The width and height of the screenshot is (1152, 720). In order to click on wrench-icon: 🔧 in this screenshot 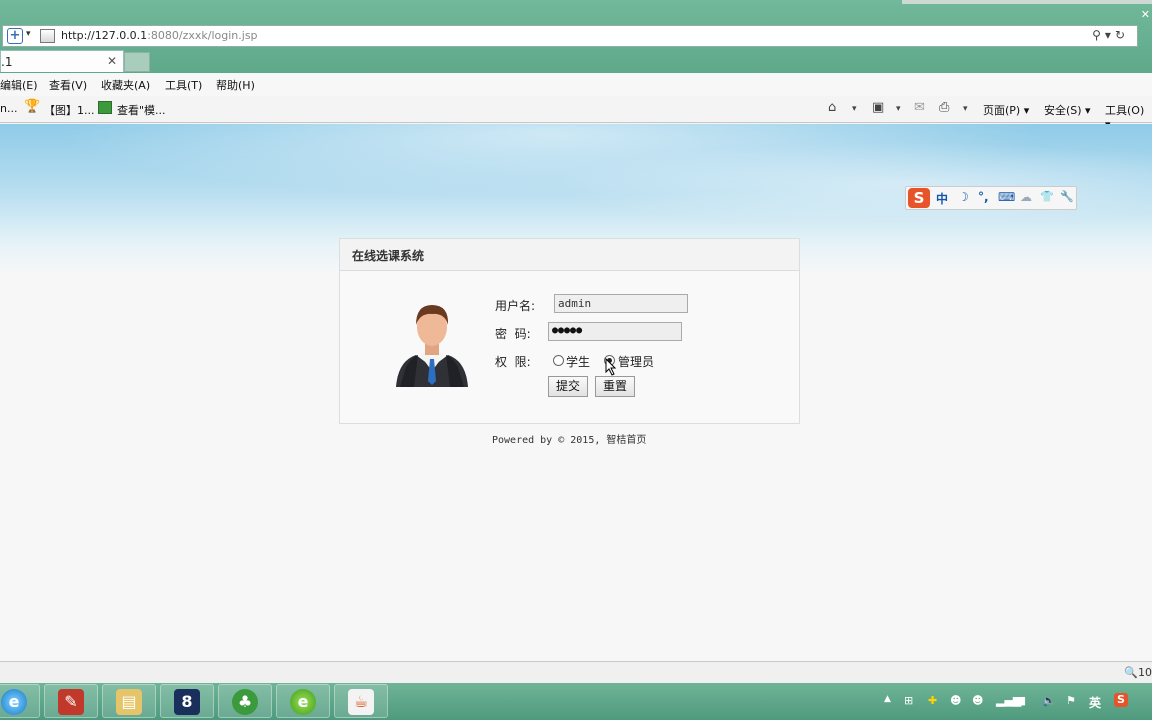, I will do `click(1067, 196)`.